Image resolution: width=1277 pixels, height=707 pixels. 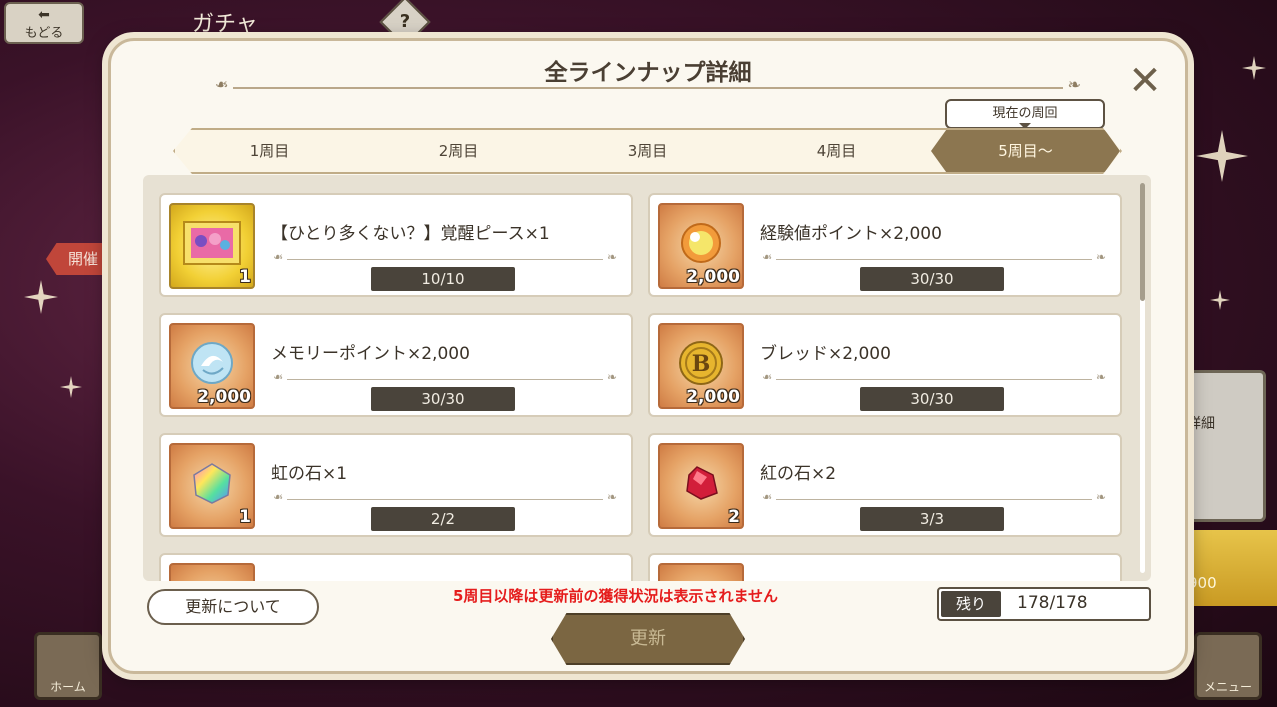 I want to click on bread-coin-icon: B 2,000, so click(x=701, y=366).